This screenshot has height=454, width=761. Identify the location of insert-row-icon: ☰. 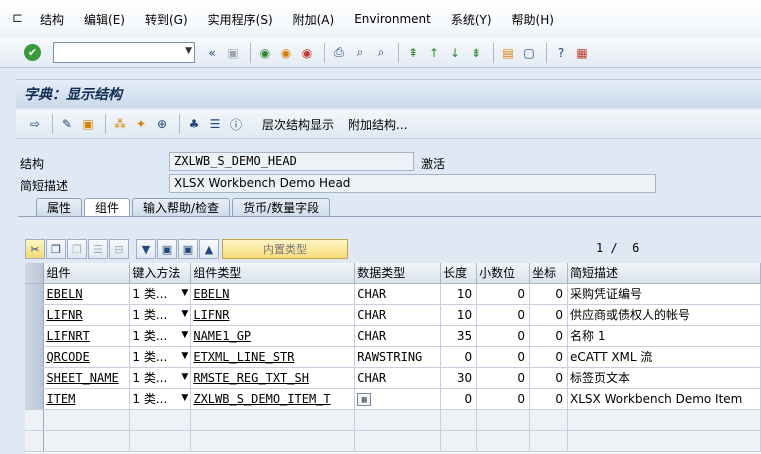
(98, 249).